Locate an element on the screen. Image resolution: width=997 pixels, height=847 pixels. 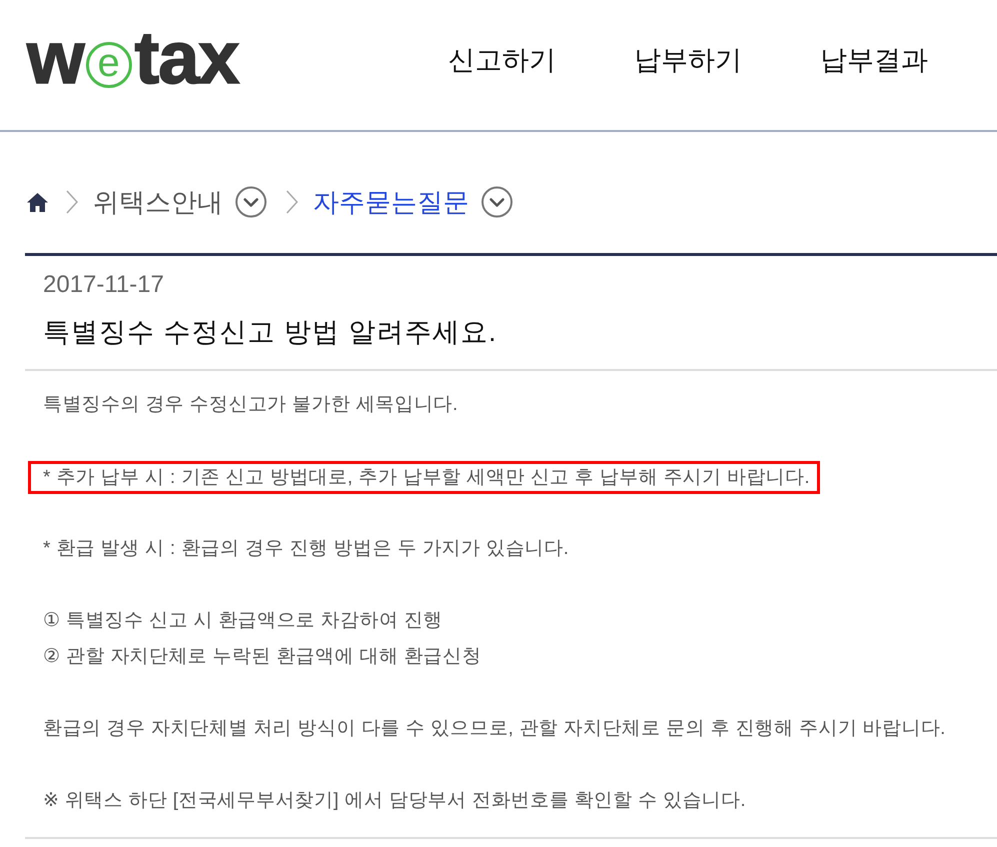
body-text: 특별징수의 경우 수정신고가 불가한 세목입니다. is located at coordinates (250, 405).